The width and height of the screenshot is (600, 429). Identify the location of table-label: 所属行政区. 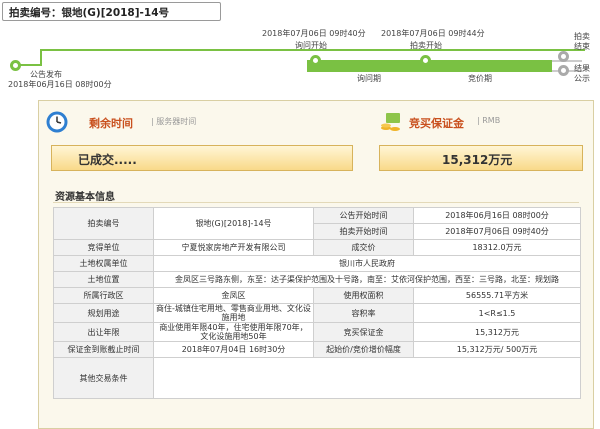
(103, 295).